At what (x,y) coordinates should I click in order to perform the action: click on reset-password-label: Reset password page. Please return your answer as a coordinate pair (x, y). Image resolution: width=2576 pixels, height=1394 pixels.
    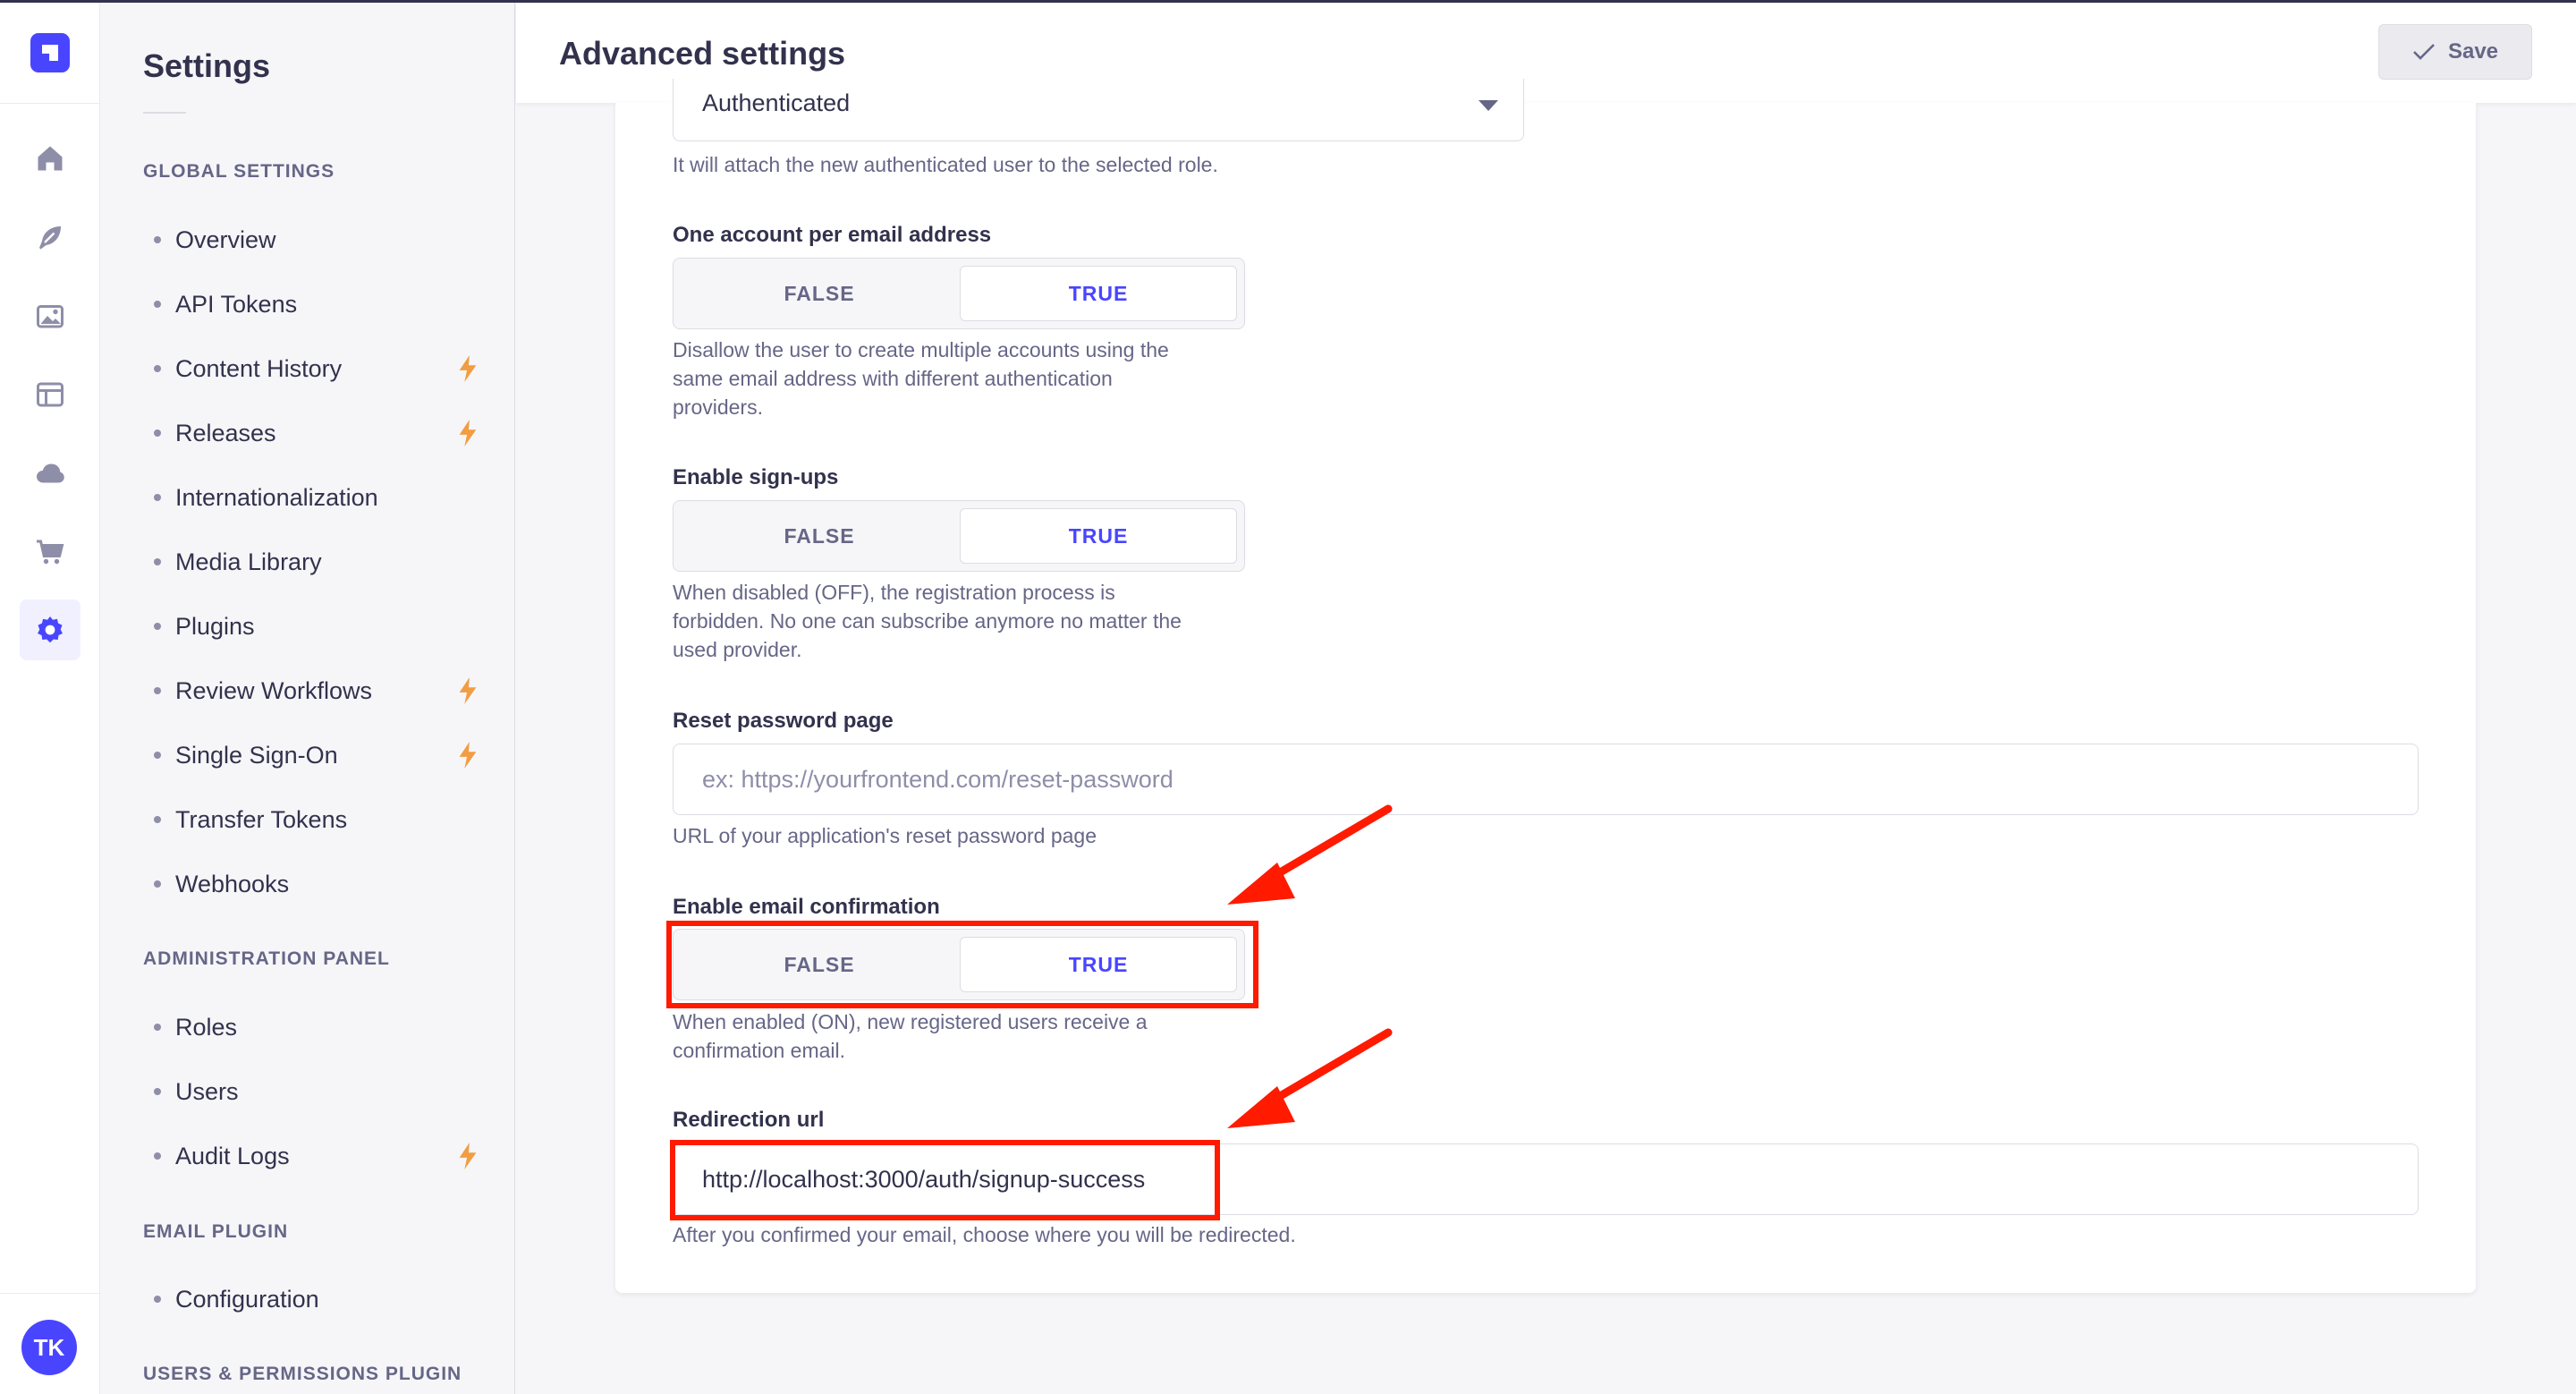
    Looking at the image, I should click on (783, 721).